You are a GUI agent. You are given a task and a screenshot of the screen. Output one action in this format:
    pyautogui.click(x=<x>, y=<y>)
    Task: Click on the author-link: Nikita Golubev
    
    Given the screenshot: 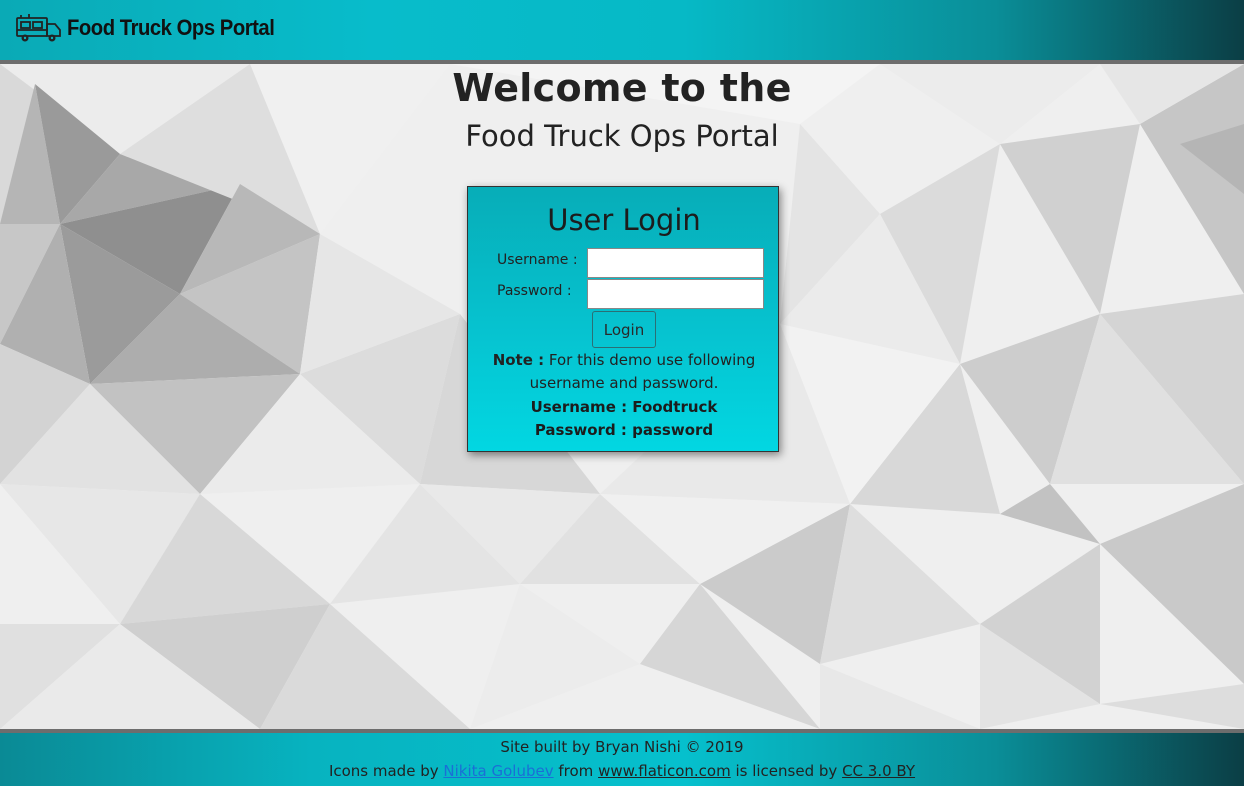 What is the action you would take?
    pyautogui.click(x=498, y=771)
    